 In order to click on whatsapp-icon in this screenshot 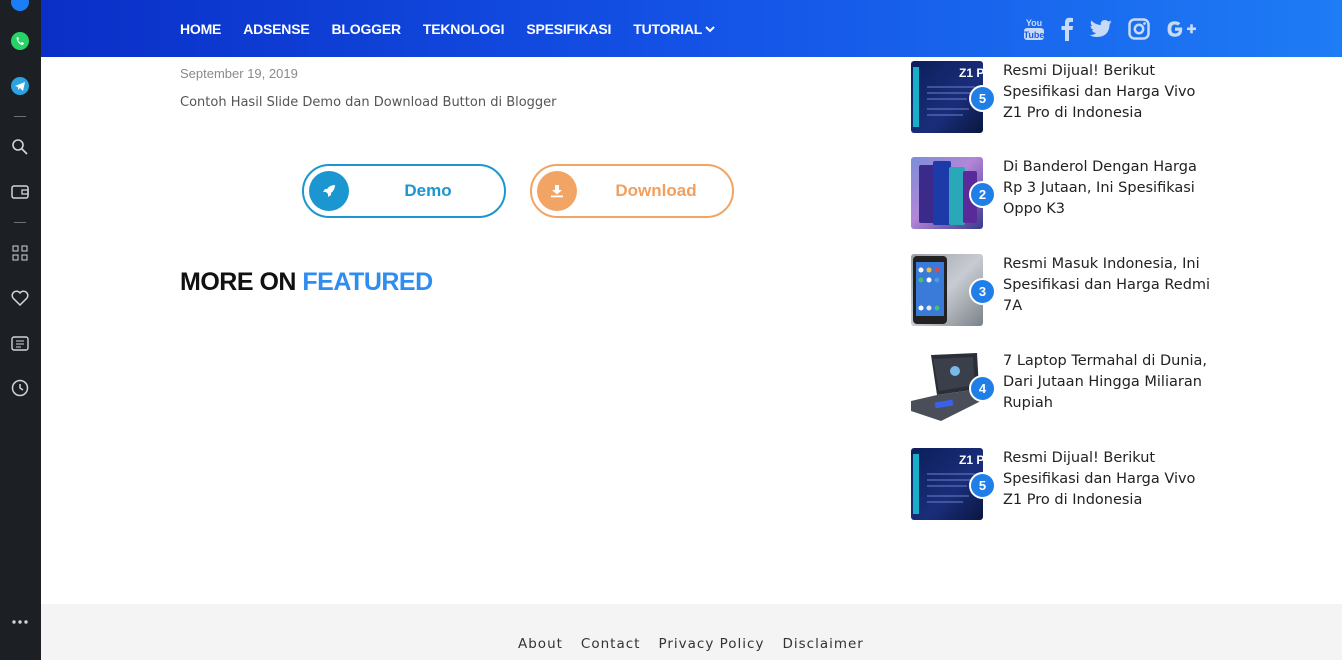, I will do `click(20, 41)`.